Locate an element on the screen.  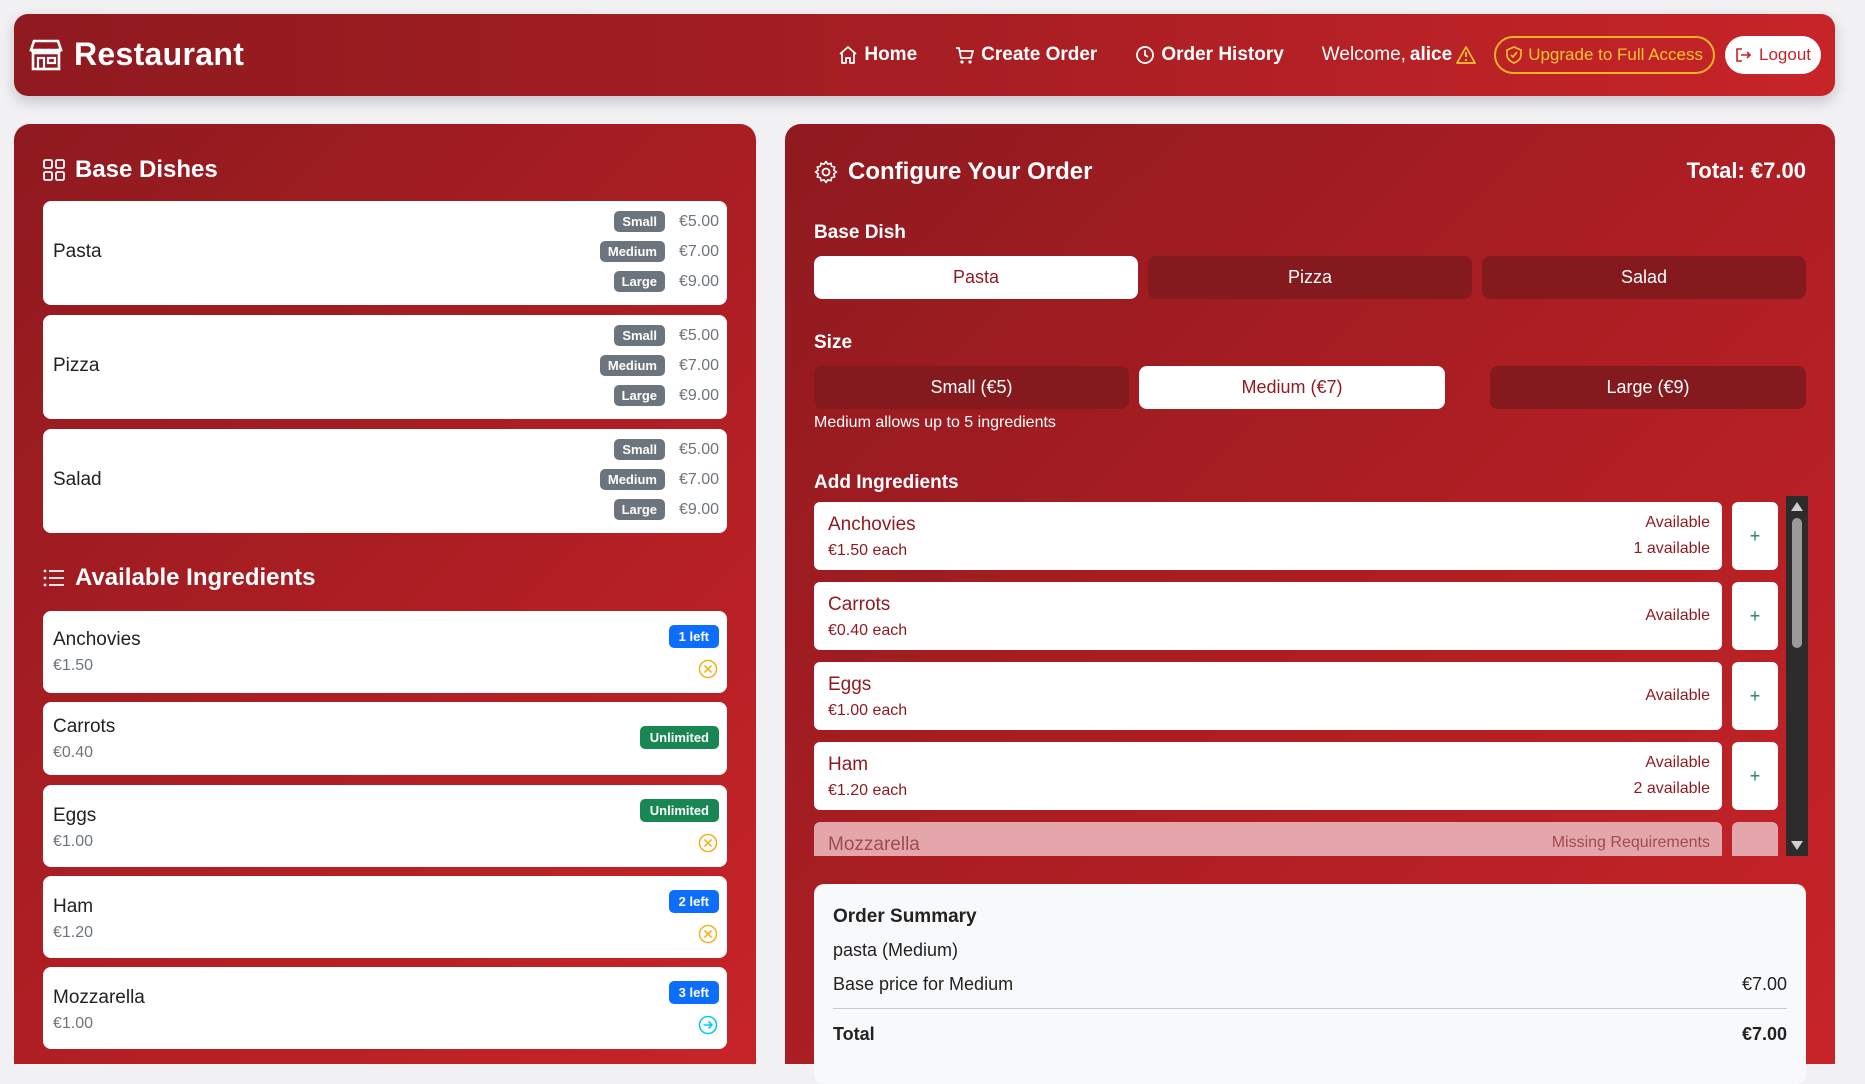
ingredient-row-price: €0.40 each is located at coordinates (868, 630).